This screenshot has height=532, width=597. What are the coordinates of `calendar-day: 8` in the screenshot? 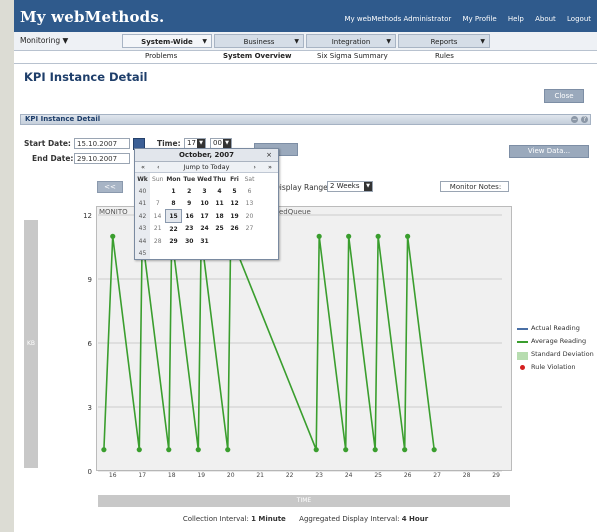 It's located at (174, 203).